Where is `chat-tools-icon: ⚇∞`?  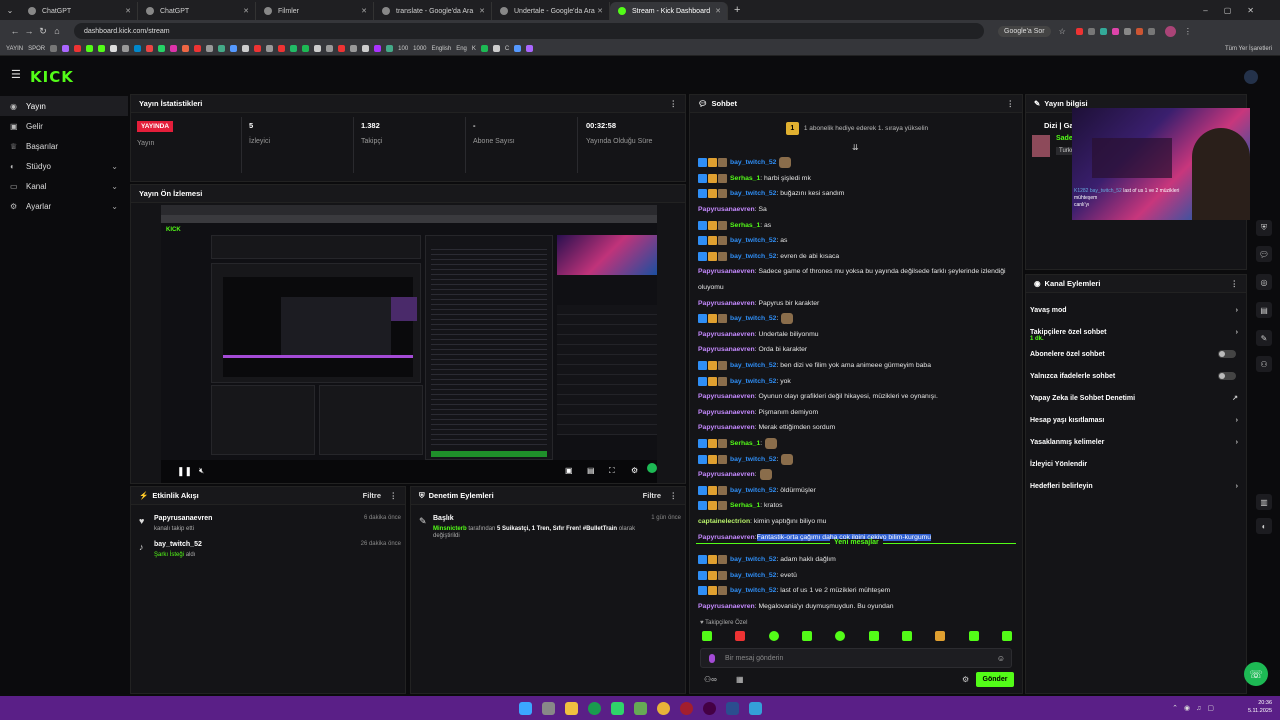
chat-tools-icon: ⚇∞ is located at coordinates (710, 679).